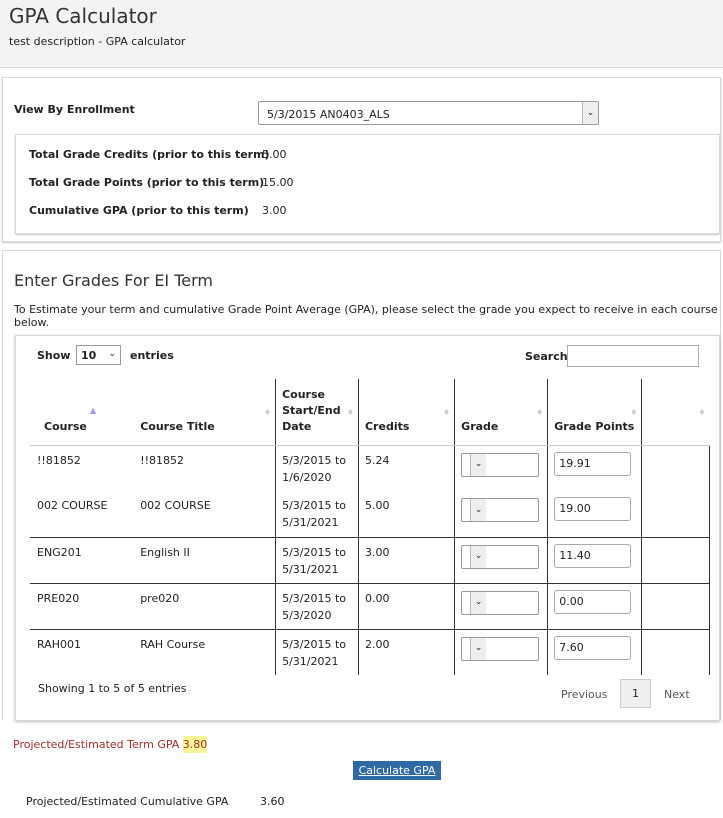 The image size is (723, 818). What do you see at coordinates (72, 505) in the screenshot?
I see `course-cell: 002 COURSE` at bounding box center [72, 505].